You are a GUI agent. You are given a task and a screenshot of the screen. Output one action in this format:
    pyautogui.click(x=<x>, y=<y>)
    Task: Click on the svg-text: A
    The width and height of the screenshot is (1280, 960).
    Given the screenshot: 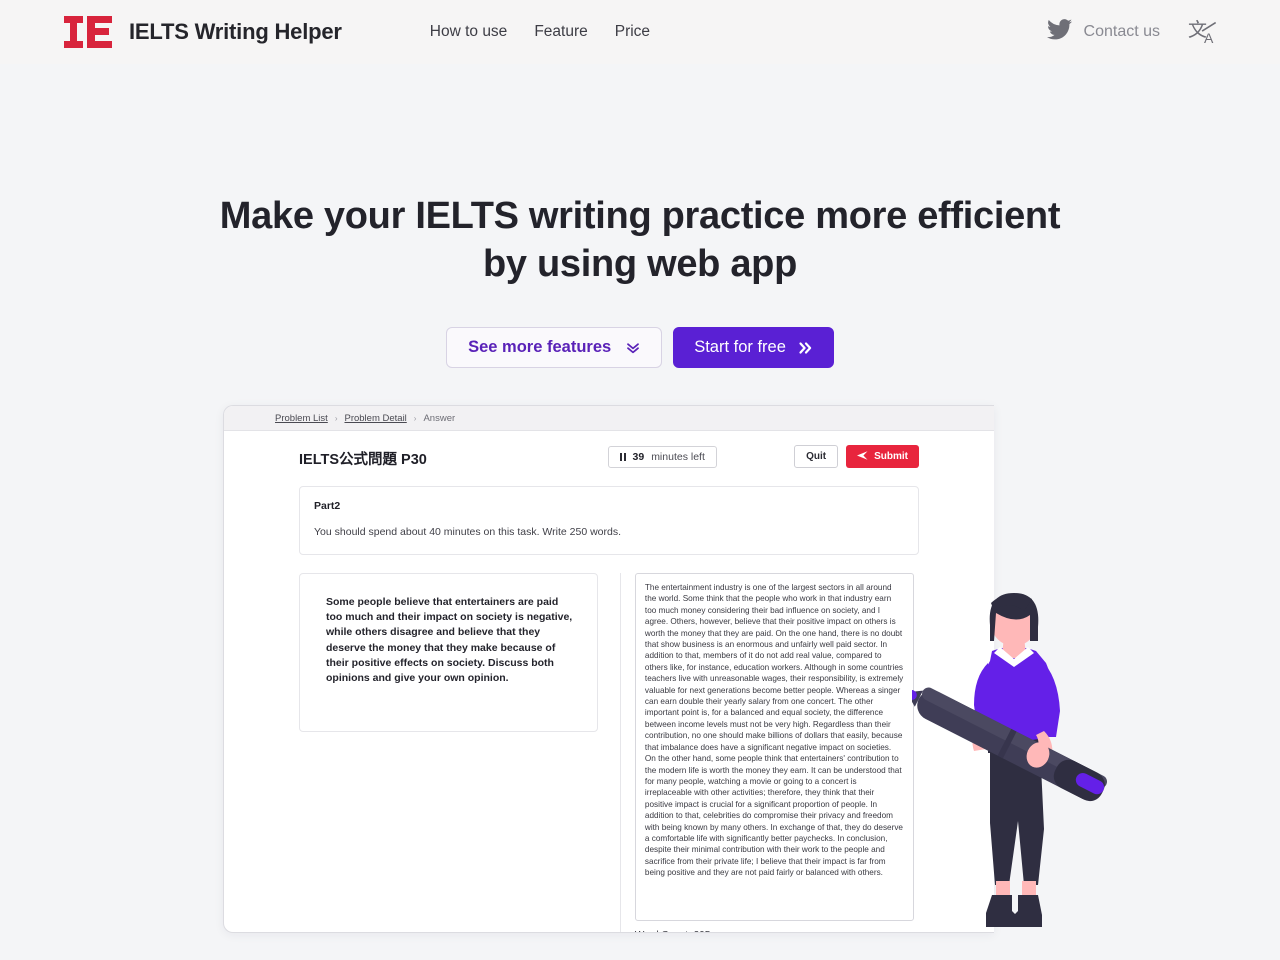 What is the action you would take?
    pyautogui.click(x=1209, y=38)
    